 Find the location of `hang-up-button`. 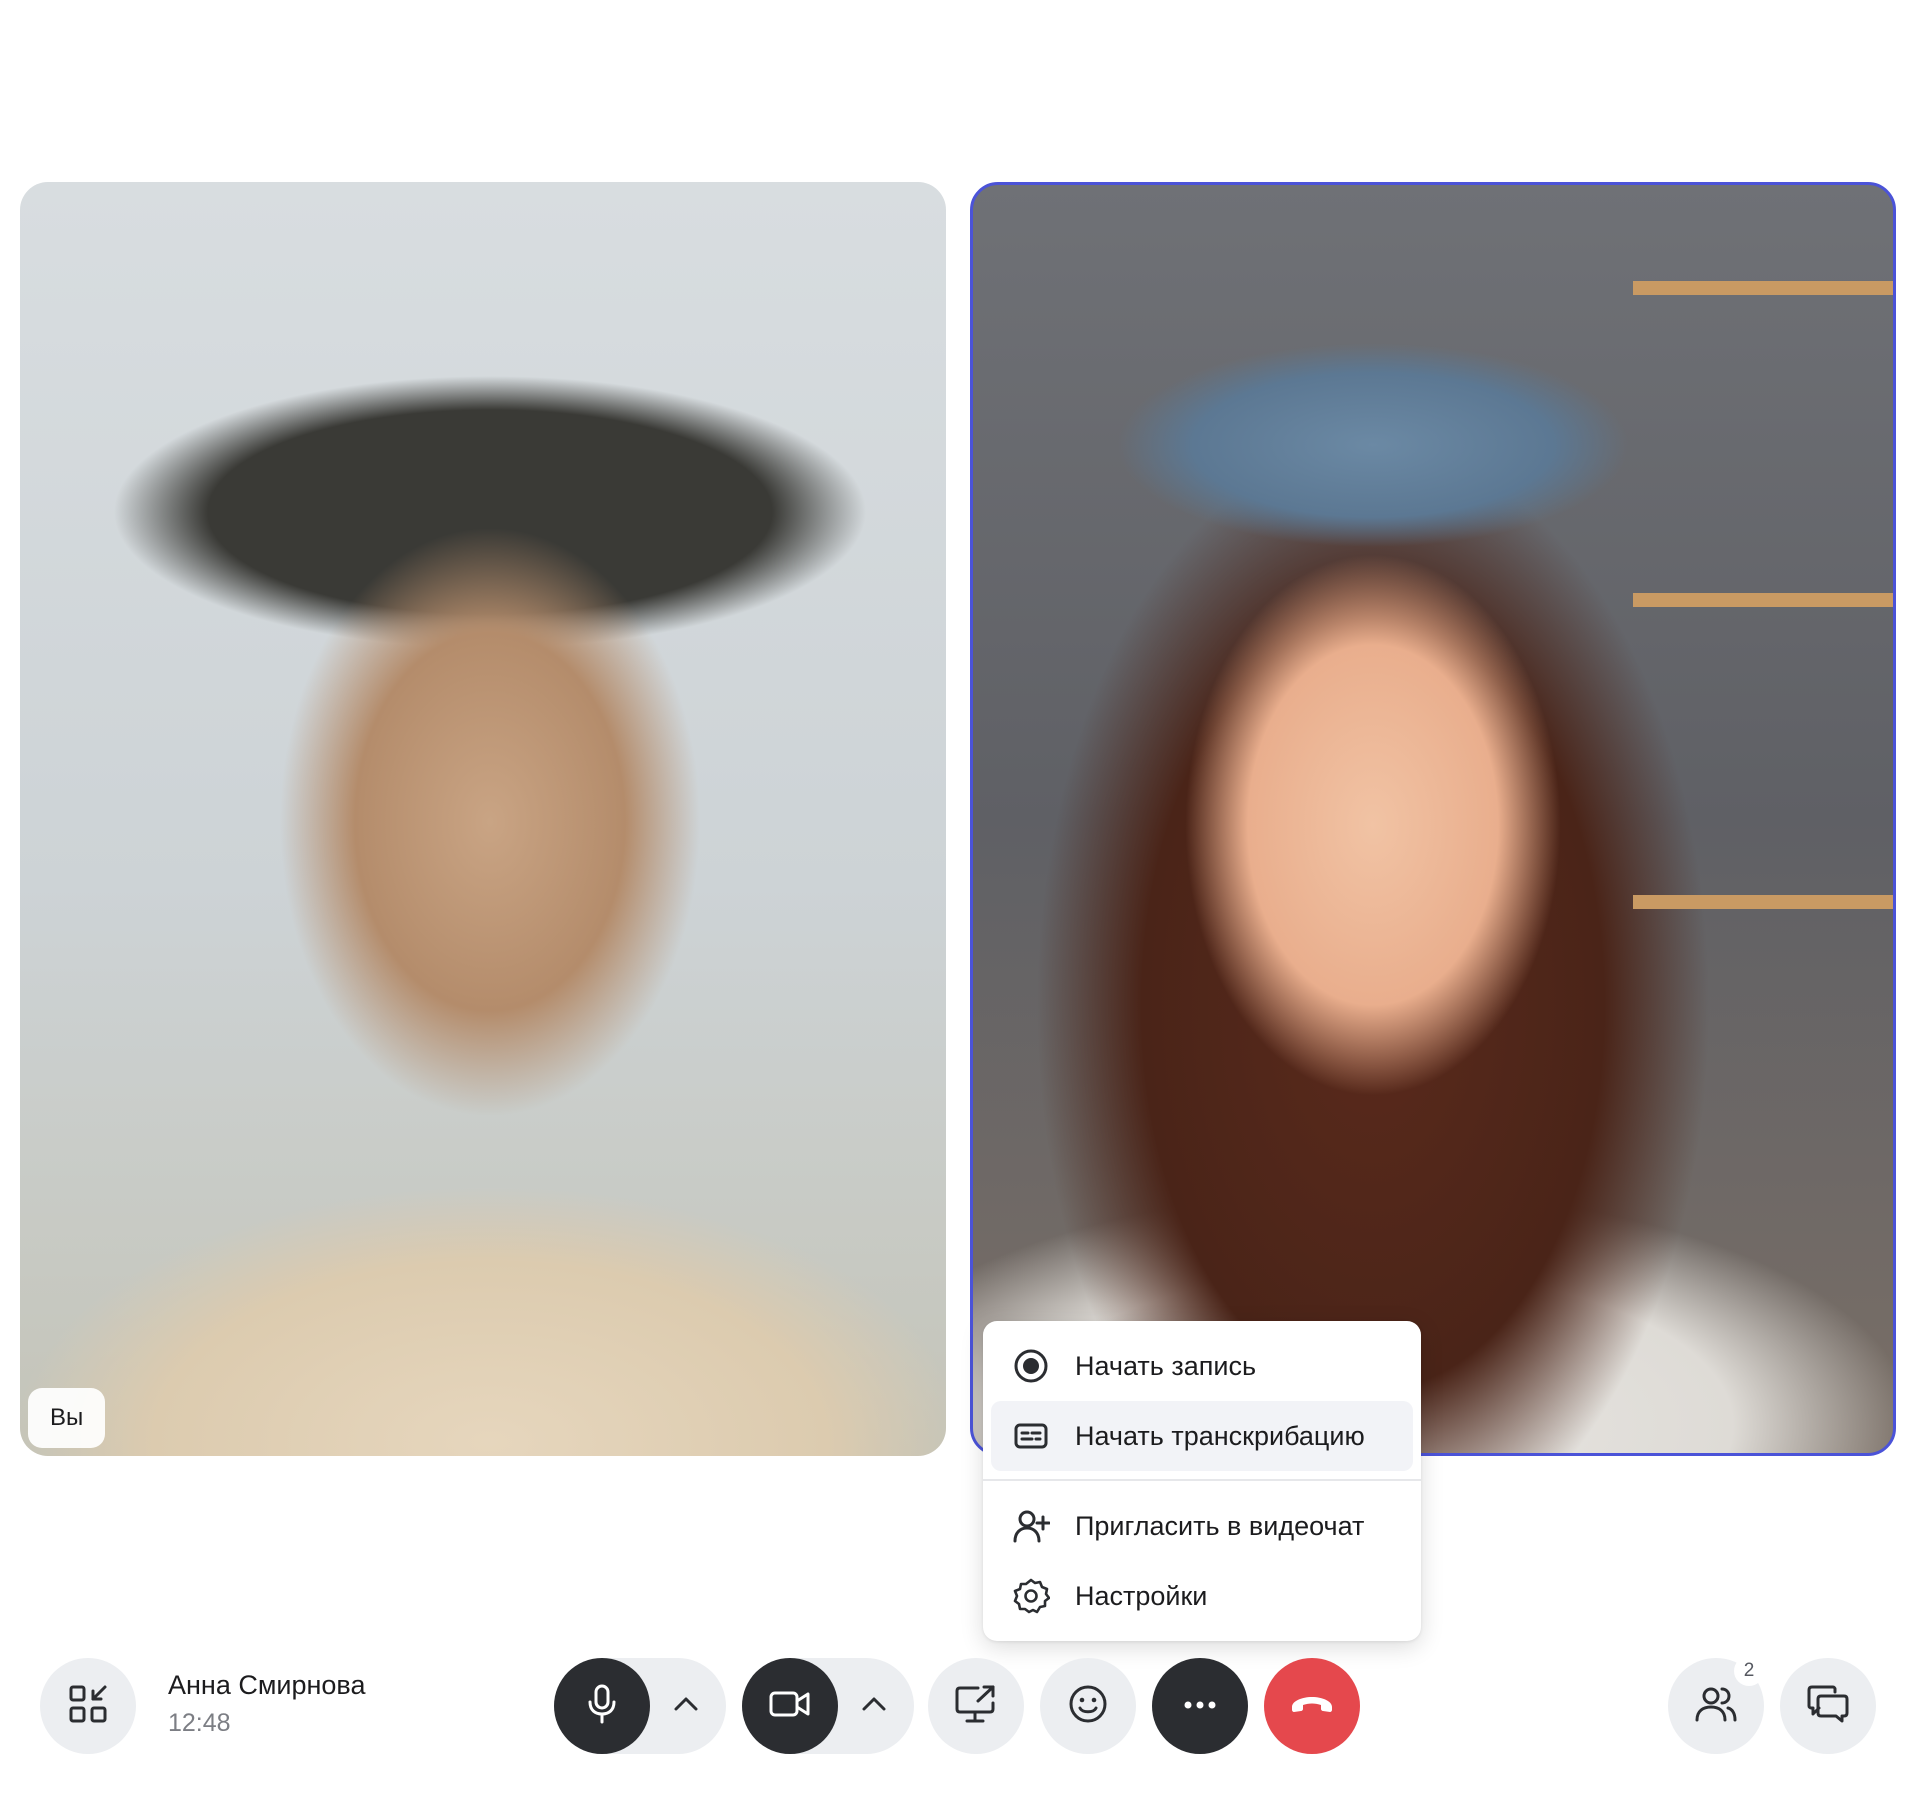

hang-up-button is located at coordinates (1312, 1706).